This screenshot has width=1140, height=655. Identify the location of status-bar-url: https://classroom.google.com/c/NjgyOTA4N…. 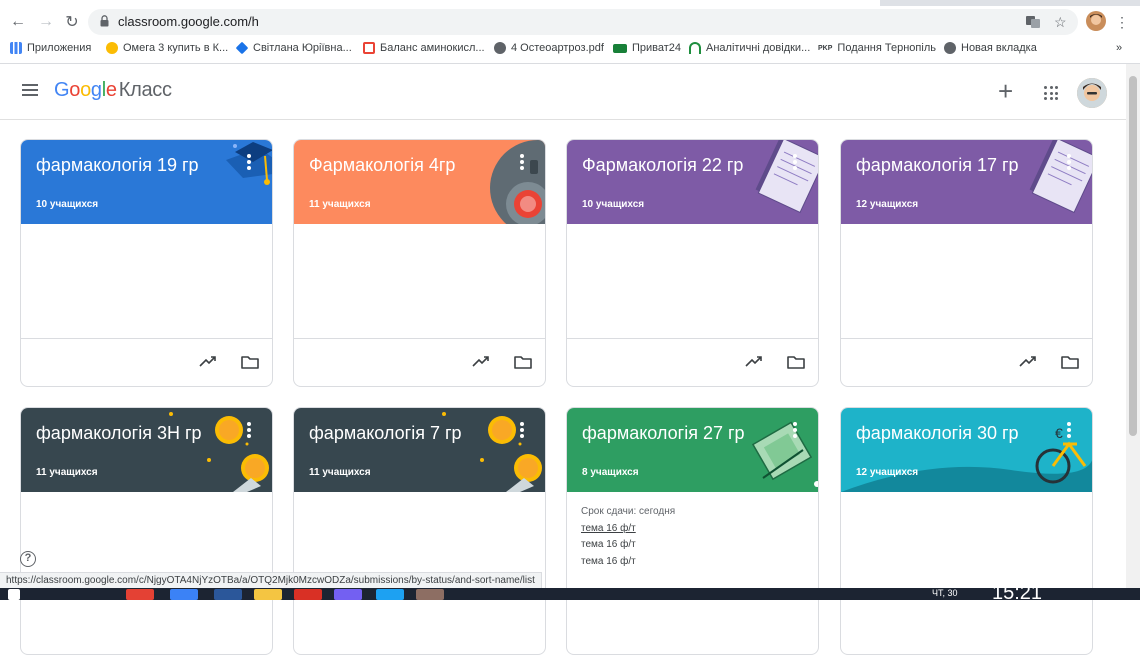
(271, 580).